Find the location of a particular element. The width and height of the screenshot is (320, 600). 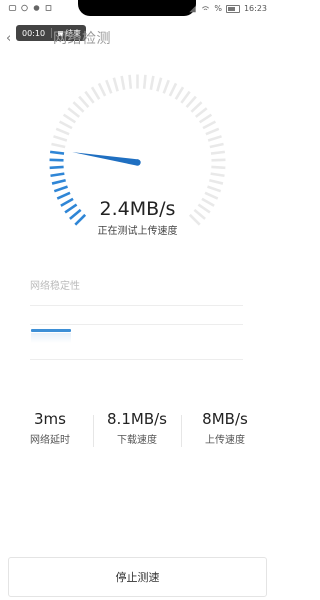

notification-icon is located at coordinates (12, 8).